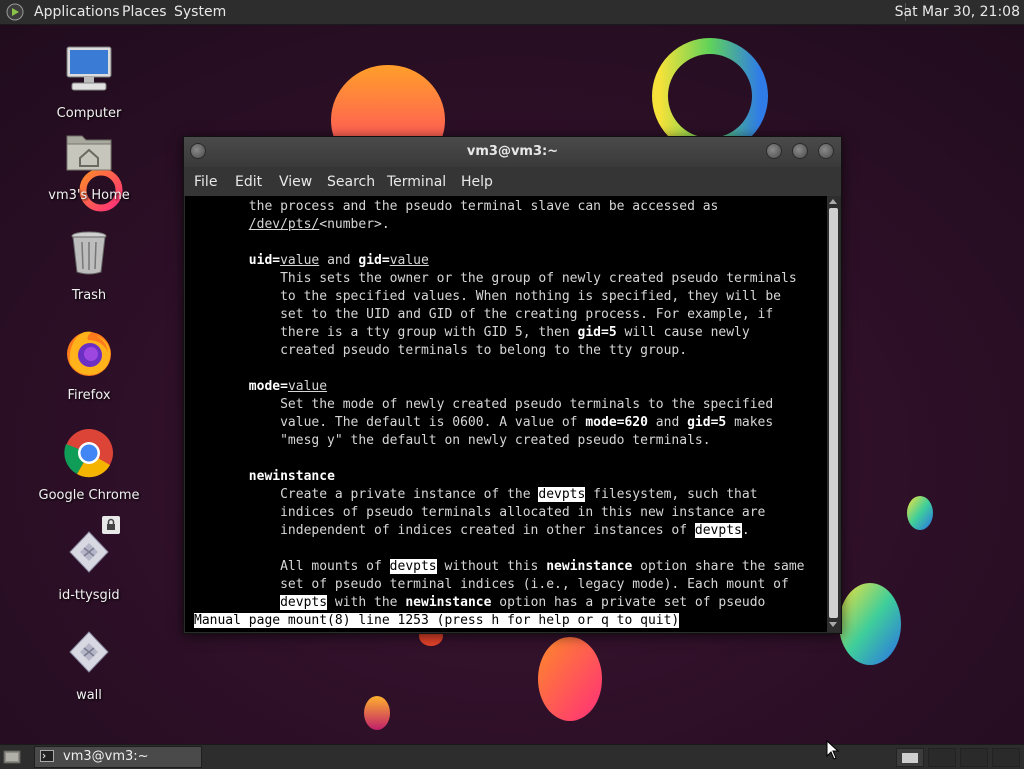  Describe the element at coordinates (106, 756) in the screenshot. I see `taskbar-button-label: vm3@vm3:~` at that location.